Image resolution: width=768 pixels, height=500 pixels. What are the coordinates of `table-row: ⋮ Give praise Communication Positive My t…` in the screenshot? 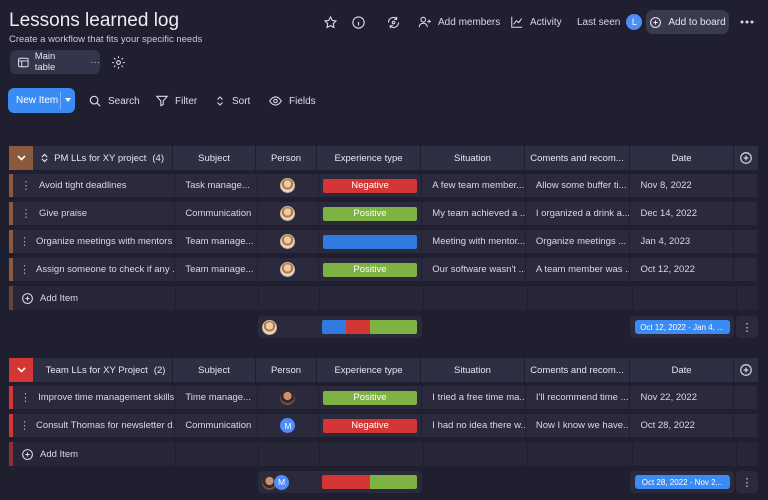 It's located at (383, 214).